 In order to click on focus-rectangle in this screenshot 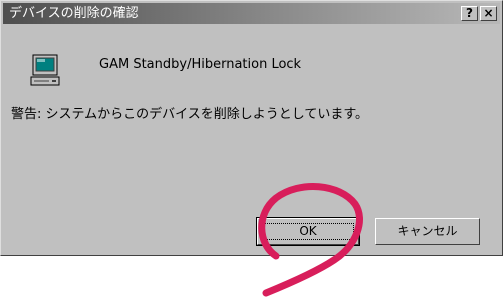, I will do `click(308, 231)`.